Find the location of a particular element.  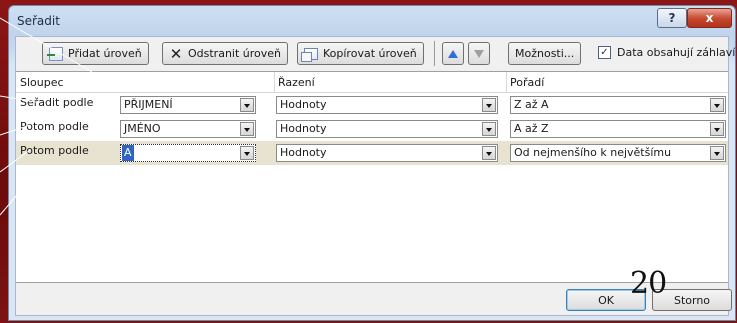

ok-label: OK is located at coordinates (606, 300).